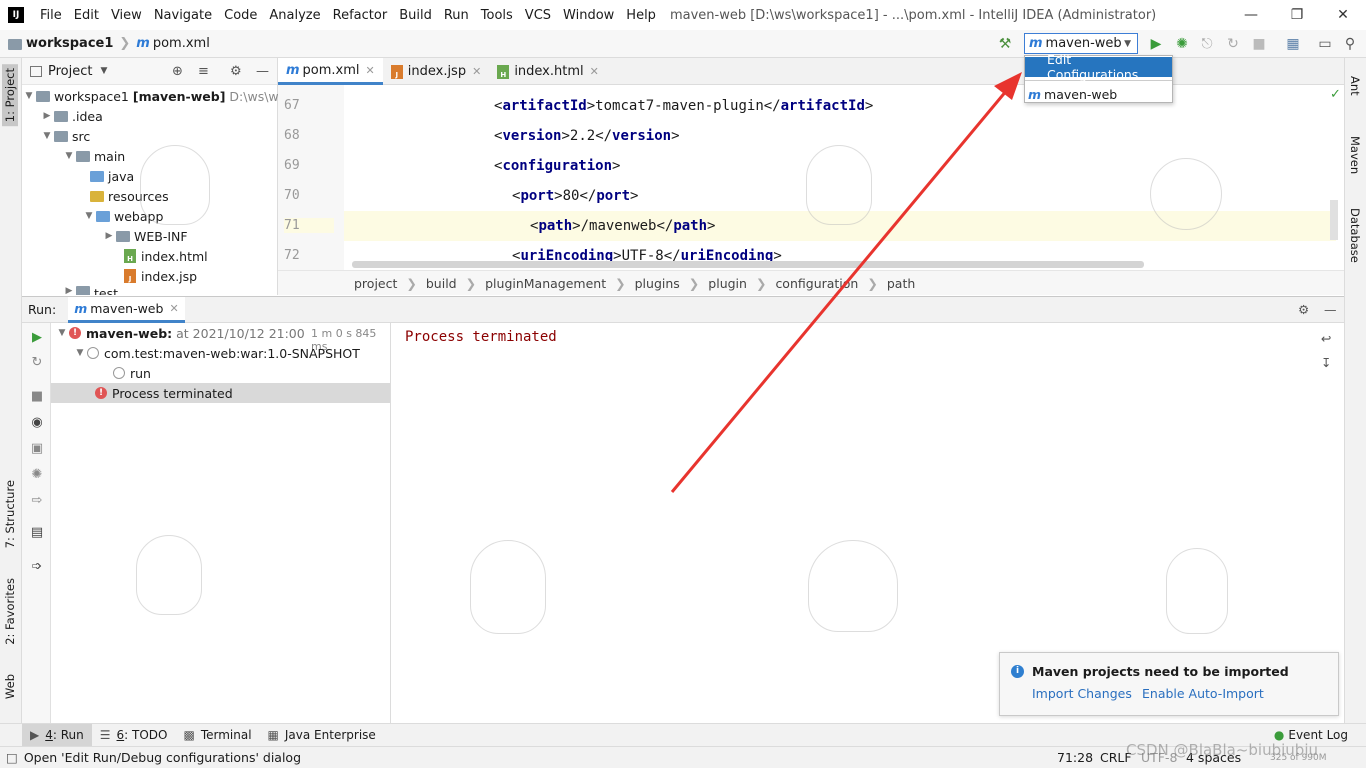  Describe the element at coordinates (37, 566) in the screenshot. I see `pin-icon: ➩` at that location.